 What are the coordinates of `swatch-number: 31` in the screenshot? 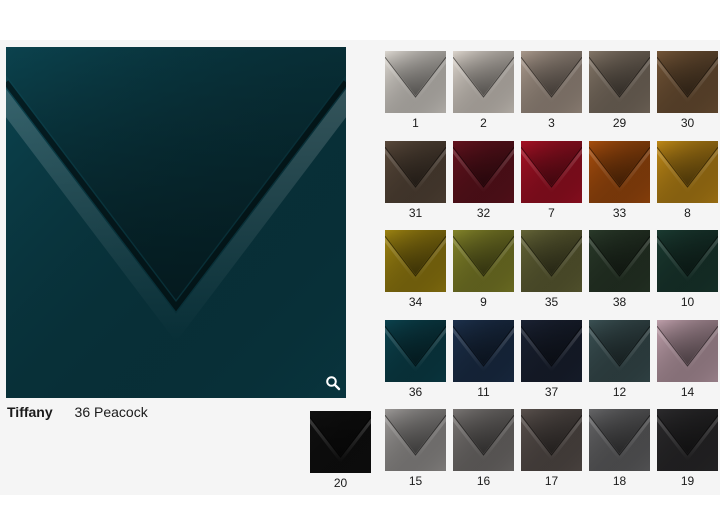 It's located at (415, 213).